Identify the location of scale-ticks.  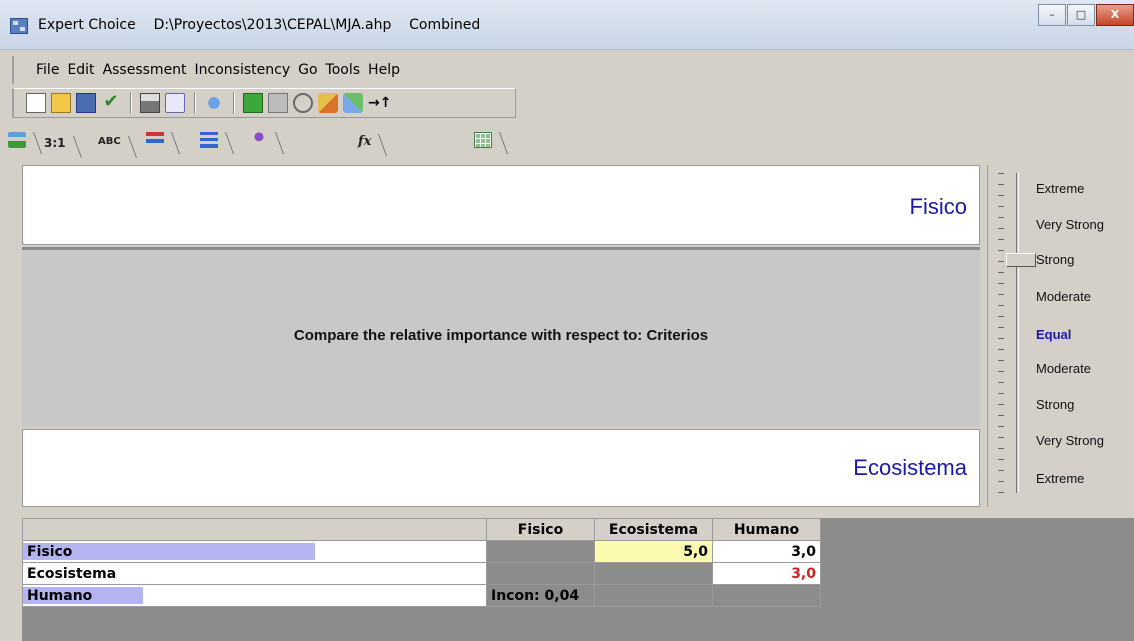
(1001, 333).